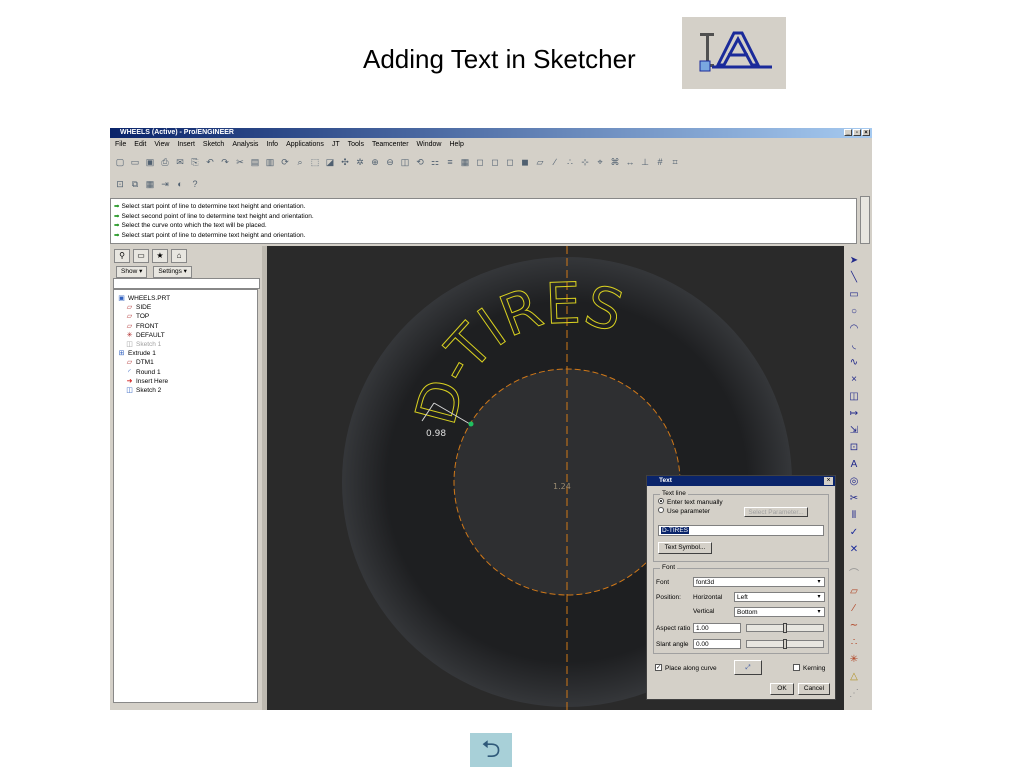  What do you see at coordinates (185, 335) in the screenshot?
I see `tree-item: ✳ DEFAULT` at bounding box center [185, 335].